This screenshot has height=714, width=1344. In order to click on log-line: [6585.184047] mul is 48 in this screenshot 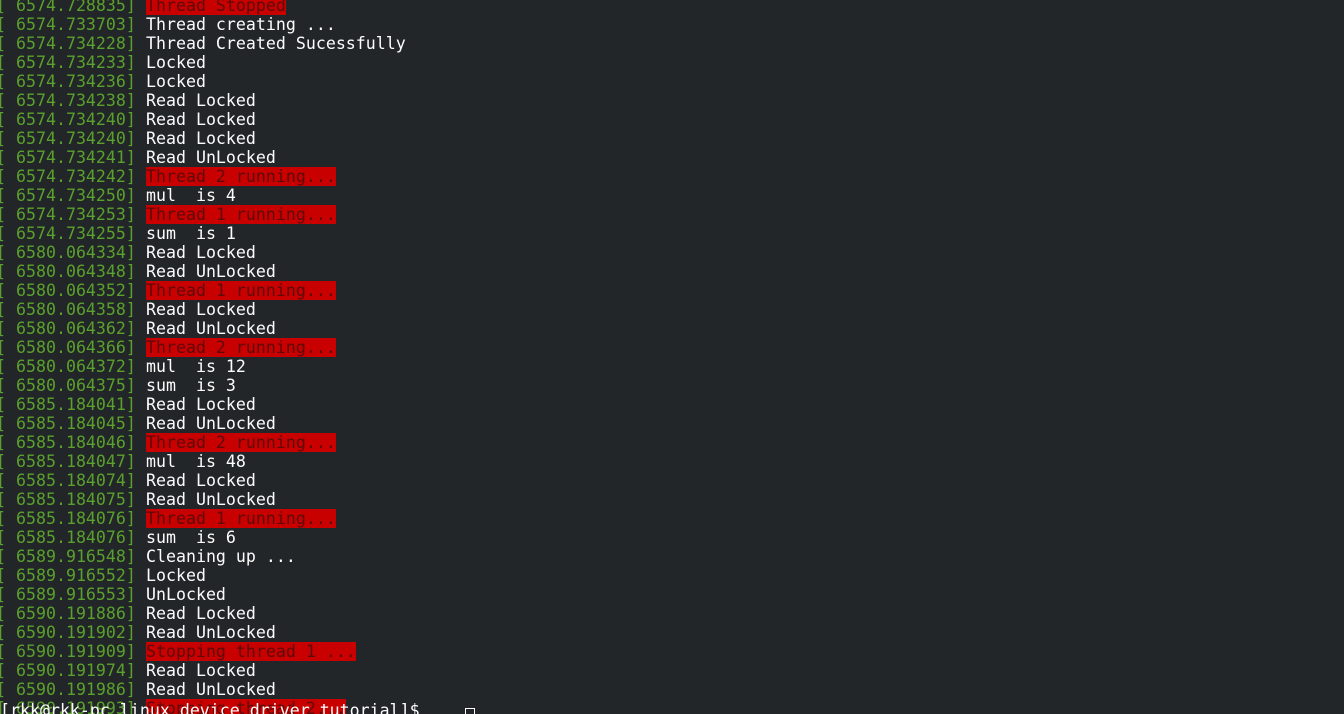, I will do `click(672, 461)`.